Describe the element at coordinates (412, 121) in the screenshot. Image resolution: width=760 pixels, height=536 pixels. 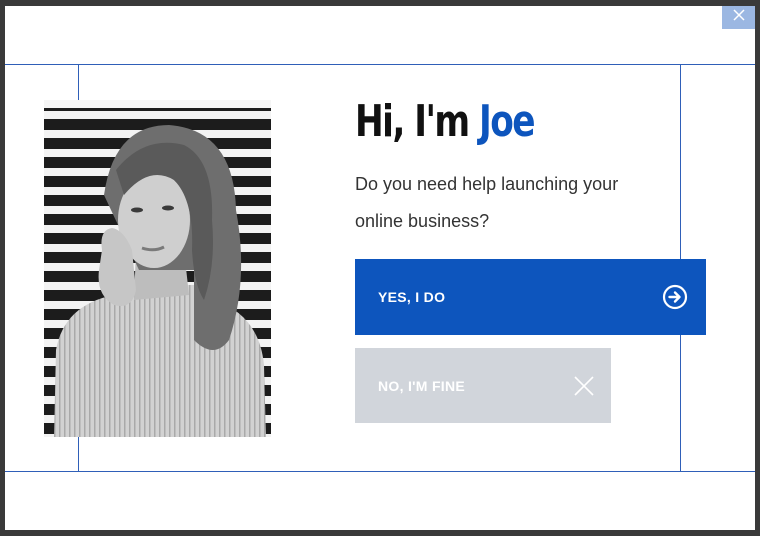
I see `headline-prefix: Hi, I'm` at that location.